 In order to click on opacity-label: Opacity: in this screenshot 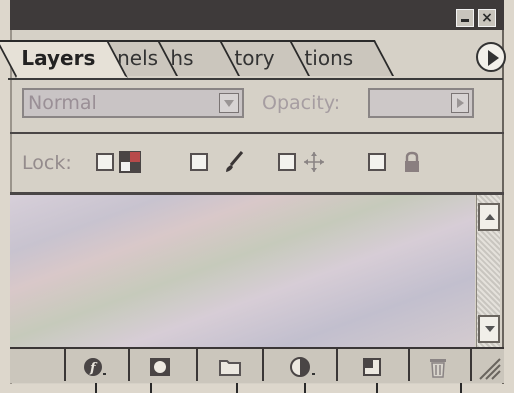, I will do `click(301, 103)`.